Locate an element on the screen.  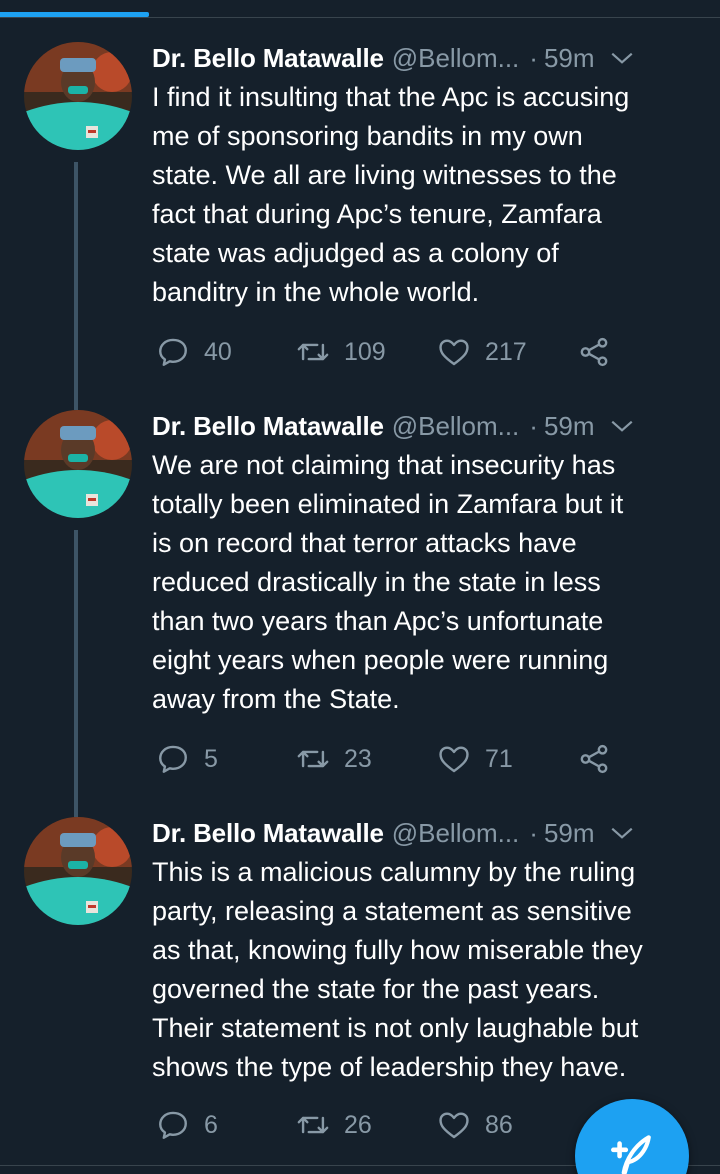
compose-tweet-icon is located at coordinates (631, 1154).